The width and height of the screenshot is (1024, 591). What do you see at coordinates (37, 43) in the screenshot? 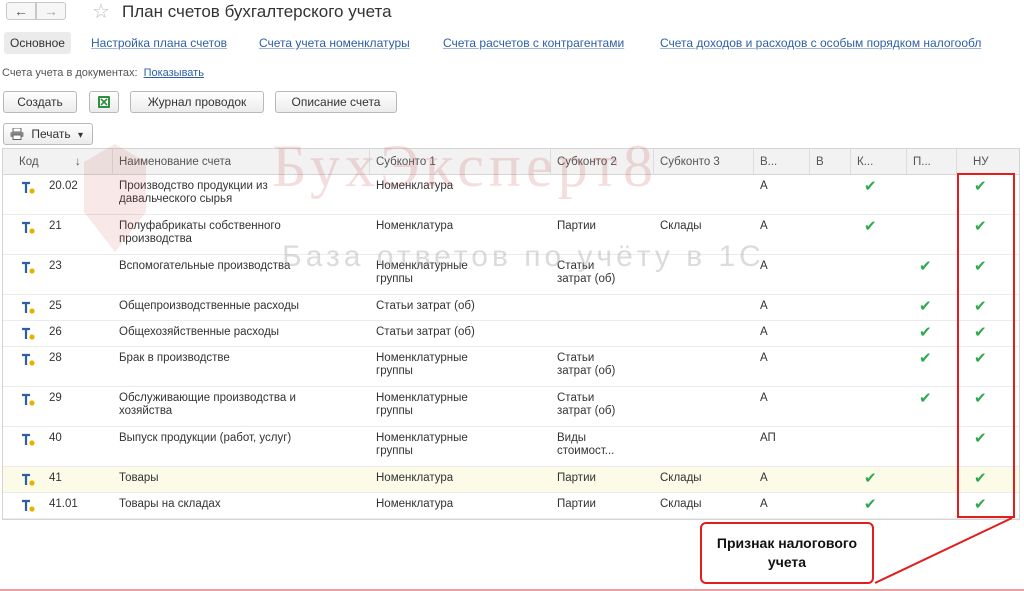
I see `tab-main: Основное` at bounding box center [37, 43].